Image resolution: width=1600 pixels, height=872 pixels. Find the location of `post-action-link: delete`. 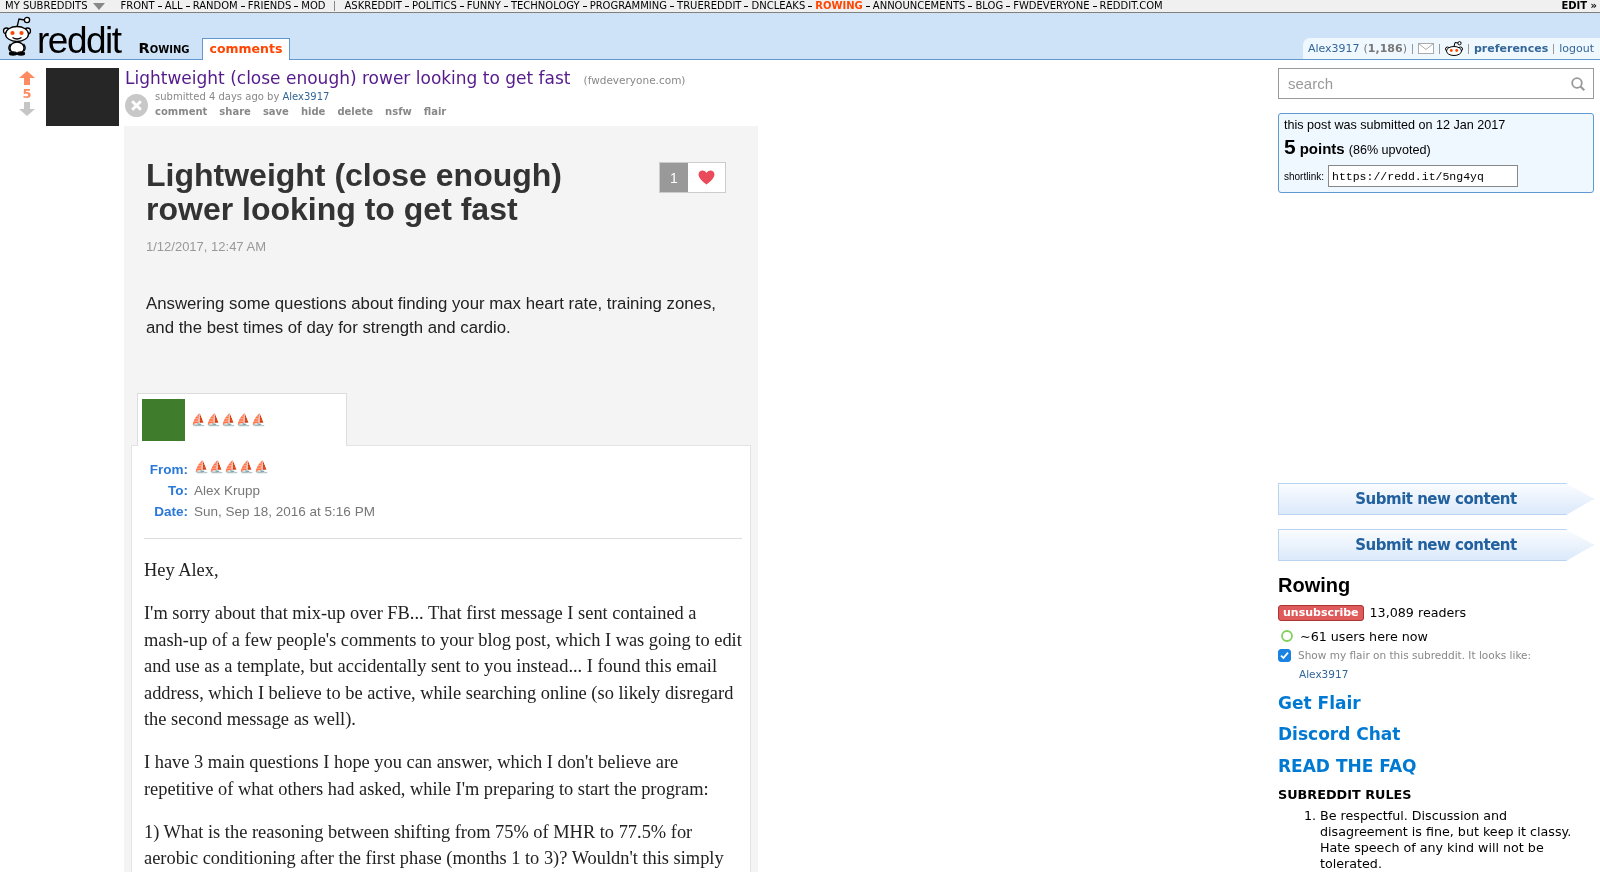

post-action-link: delete is located at coordinates (355, 112).